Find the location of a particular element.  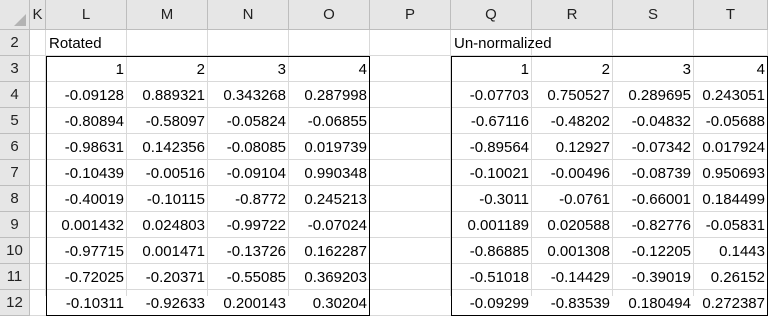

left-block-value-cell: 0.30204 is located at coordinates (329, 303).